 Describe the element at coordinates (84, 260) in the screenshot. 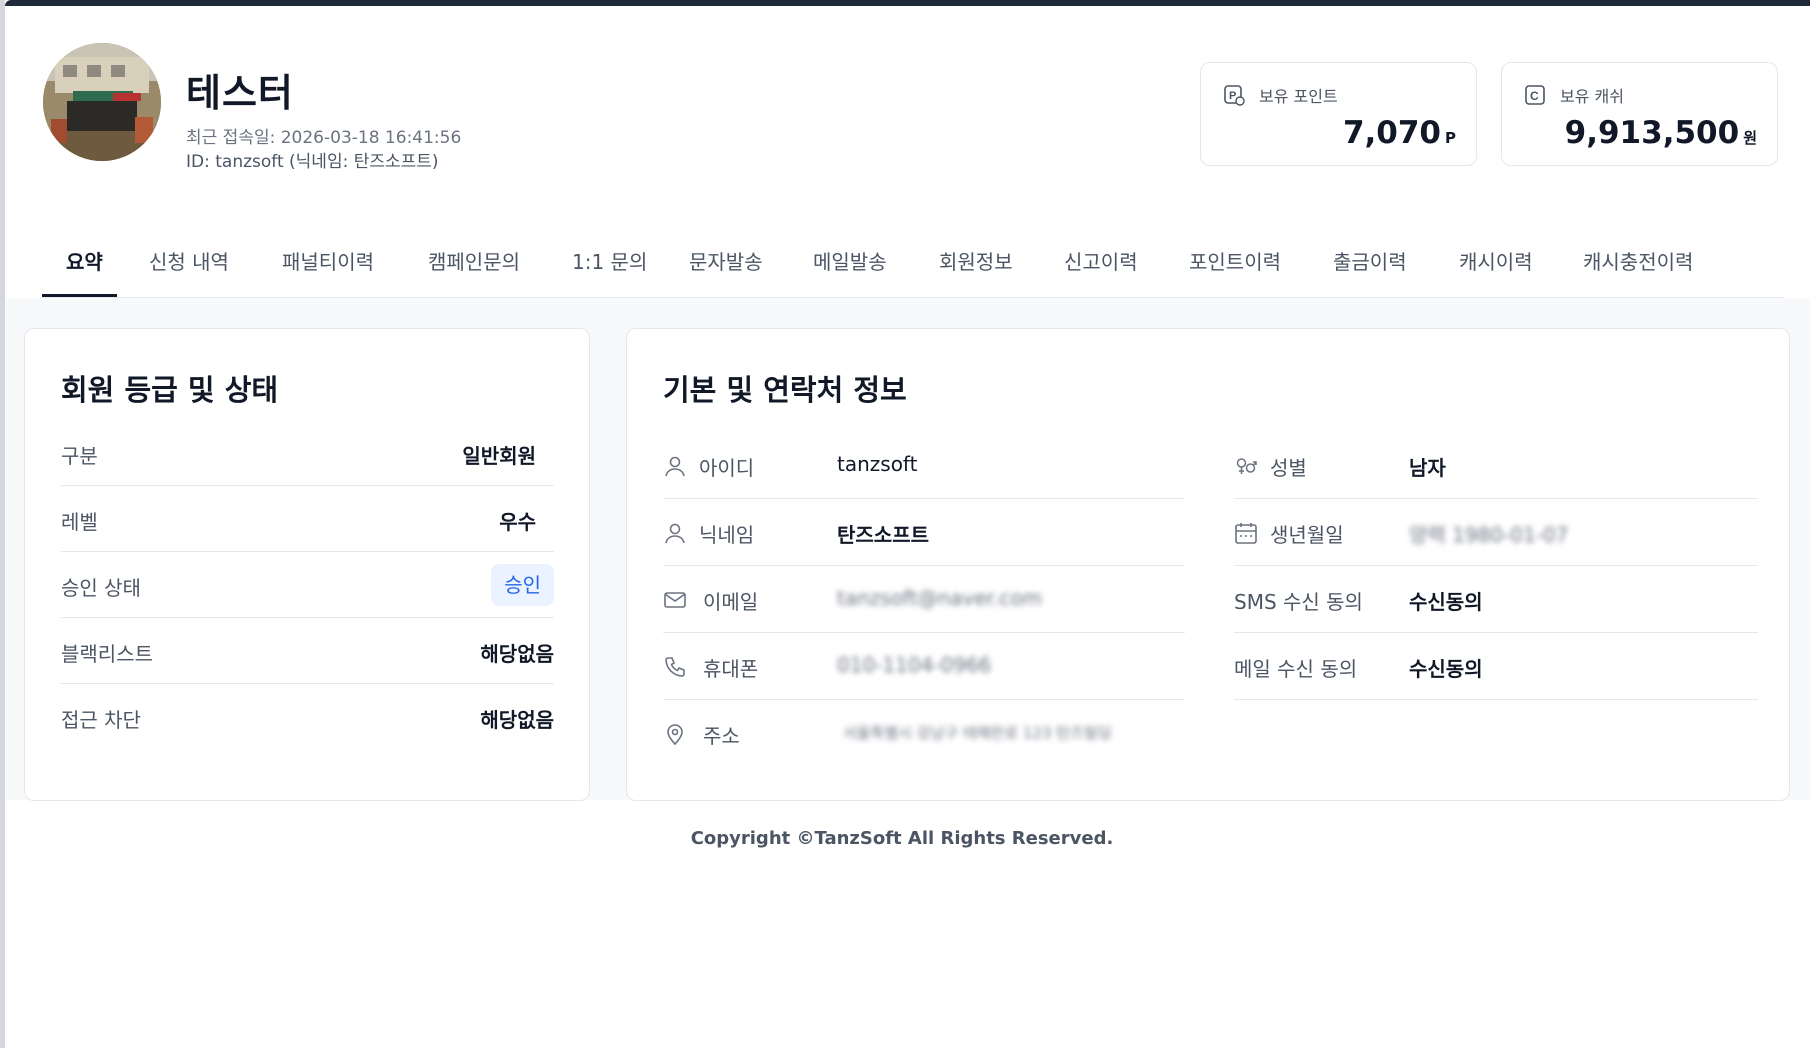

I see `tab-summary: 요약` at that location.